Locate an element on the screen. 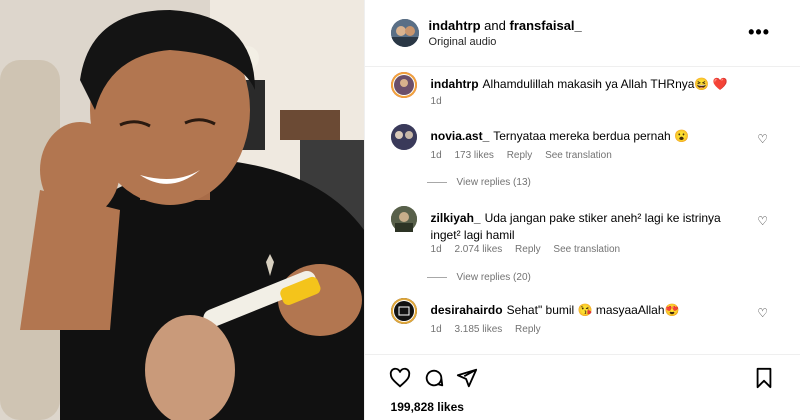 Image resolution: width=800 pixels, height=420 pixels. caption-meta: 1d is located at coordinates (441, 101).